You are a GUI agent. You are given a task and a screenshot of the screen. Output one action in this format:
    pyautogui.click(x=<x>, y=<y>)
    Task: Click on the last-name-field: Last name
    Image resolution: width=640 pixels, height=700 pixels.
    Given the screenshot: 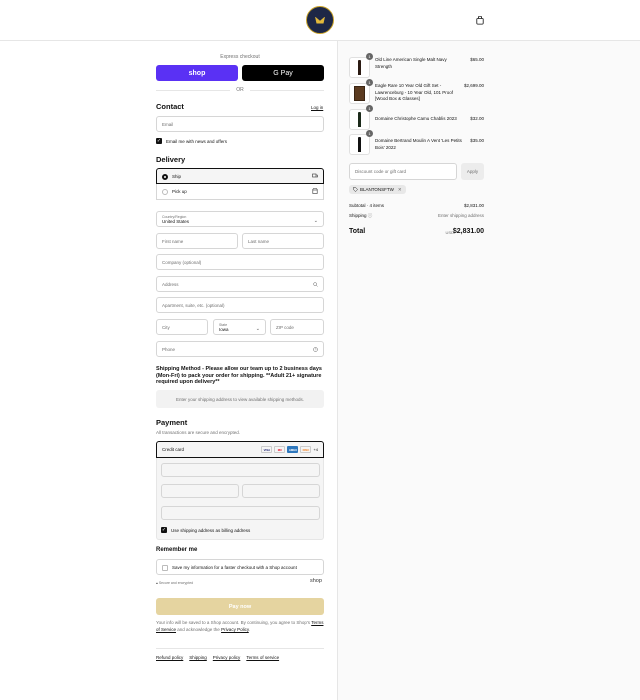 What is the action you would take?
    pyautogui.click(x=283, y=241)
    